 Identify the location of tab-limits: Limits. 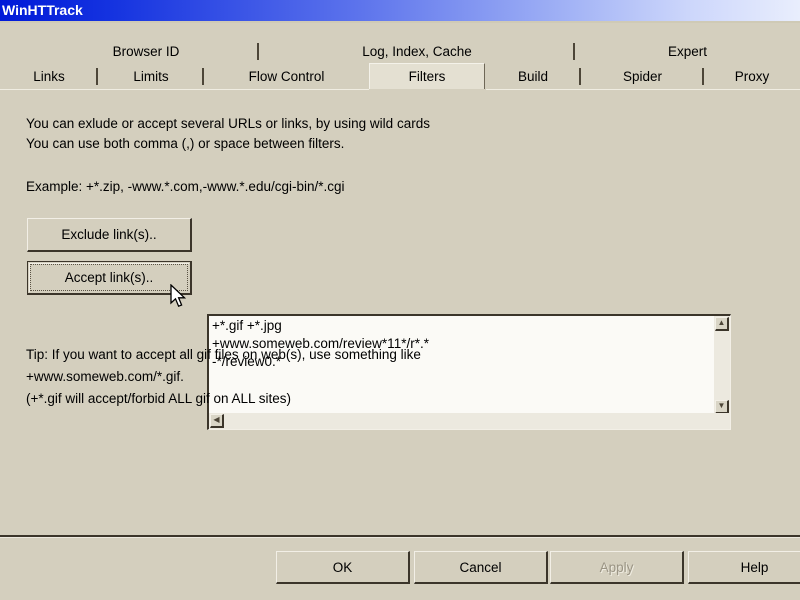
(151, 76).